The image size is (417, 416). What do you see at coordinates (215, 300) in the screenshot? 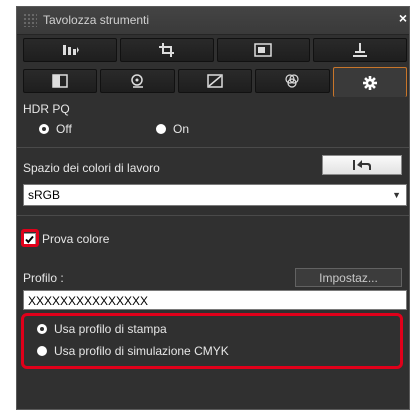
I see `profile-value-field: XXXXXXXXXXXXXXX` at bounding box center [215, 300].